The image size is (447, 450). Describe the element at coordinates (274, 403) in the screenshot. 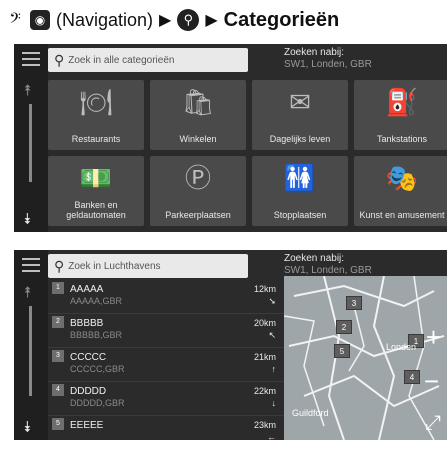

I see `direction-arrow-icon: ↓` at that location.